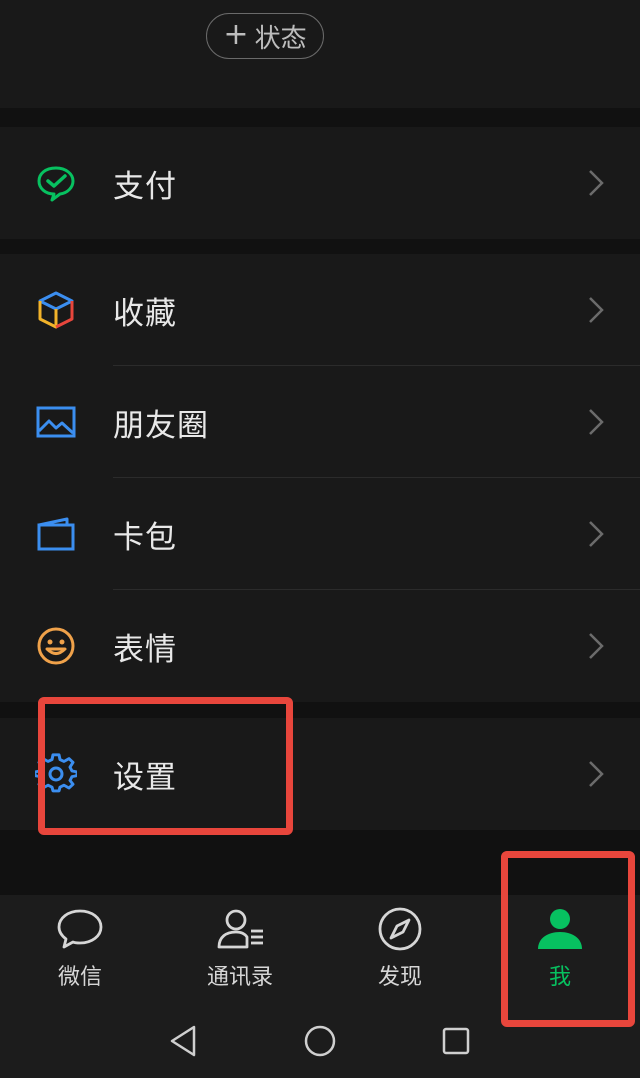 The width and height of the screenshot is (640, 1078). What do you see at coordinates (320, 646) in the screenshot?
I see `menu-item-stickers: 表情` at bounding box center [320, 646].